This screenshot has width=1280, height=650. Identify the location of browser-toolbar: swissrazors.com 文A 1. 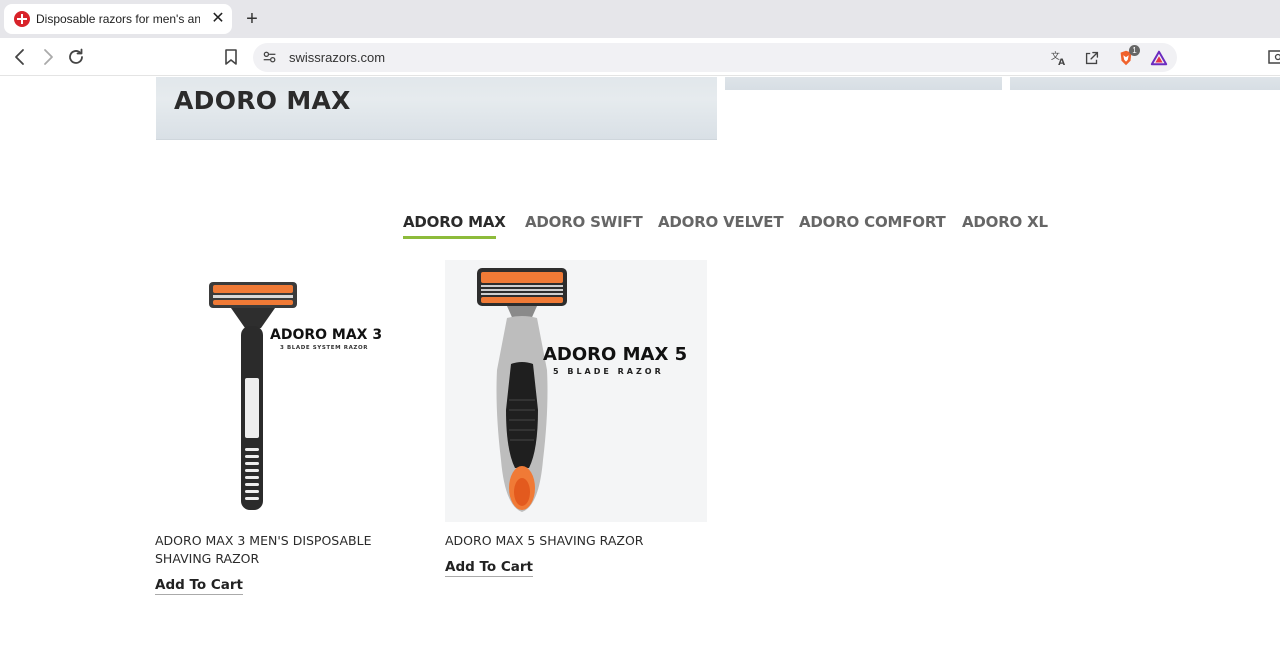
(640, 57).